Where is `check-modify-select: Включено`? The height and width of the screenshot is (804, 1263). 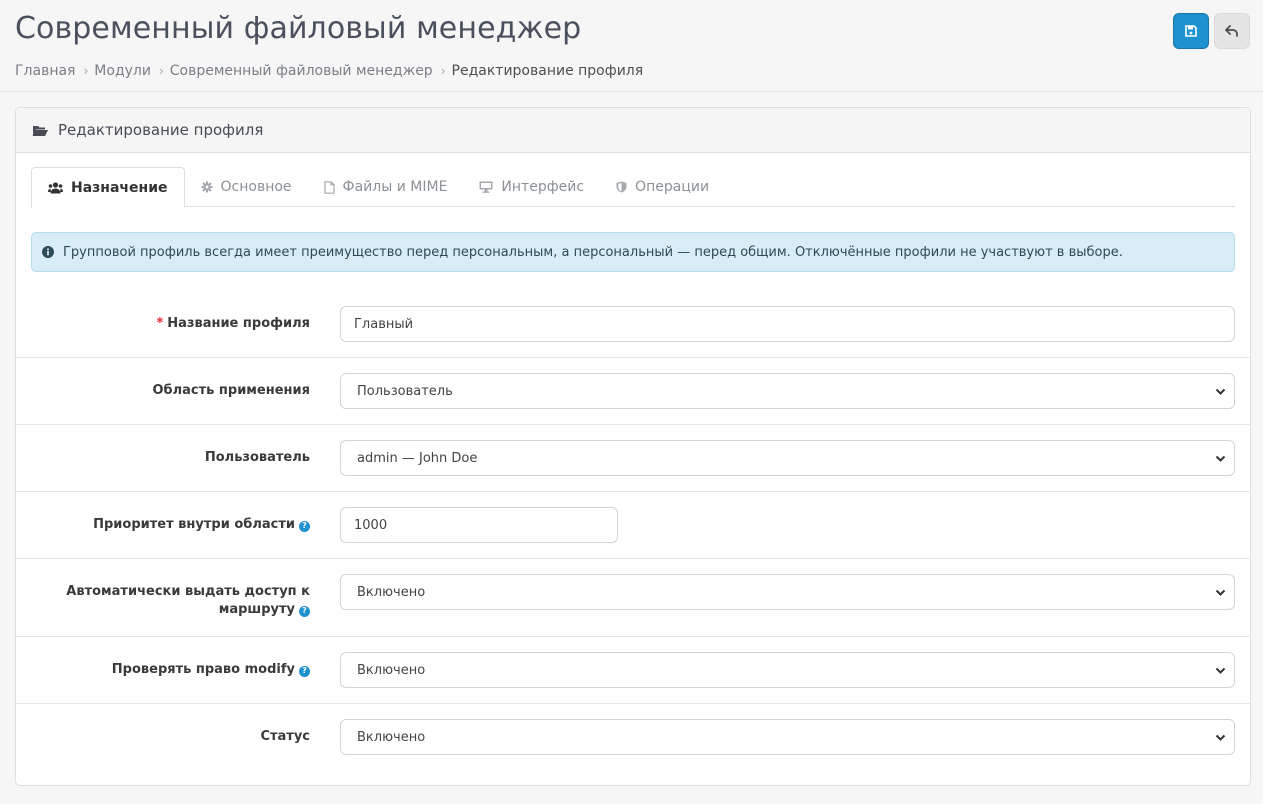
check-modify-select: Включено is located at coordinates (787, 670).